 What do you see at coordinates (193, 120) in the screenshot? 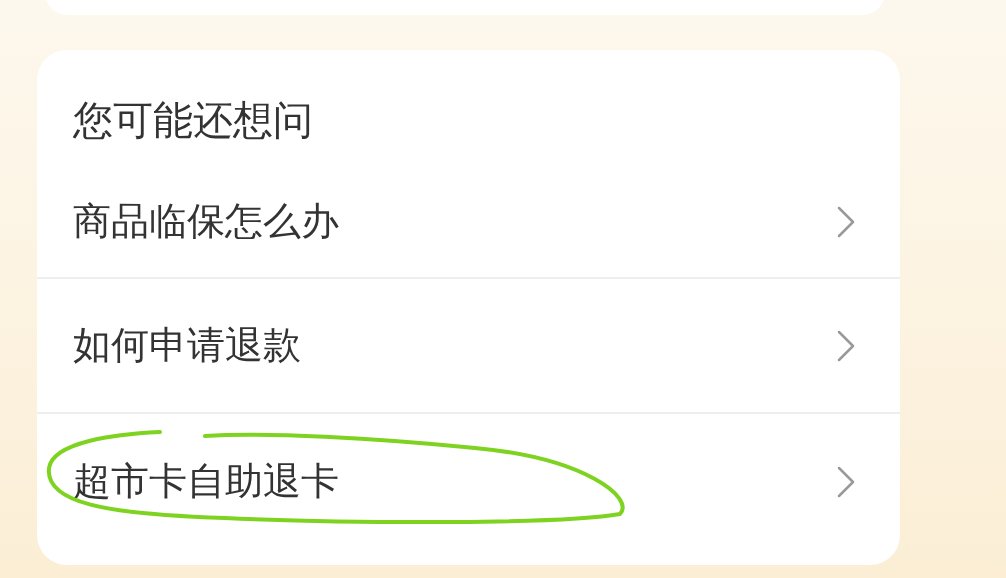
I see `section-title: 您可能还想问` at bounding box center [193, 120].